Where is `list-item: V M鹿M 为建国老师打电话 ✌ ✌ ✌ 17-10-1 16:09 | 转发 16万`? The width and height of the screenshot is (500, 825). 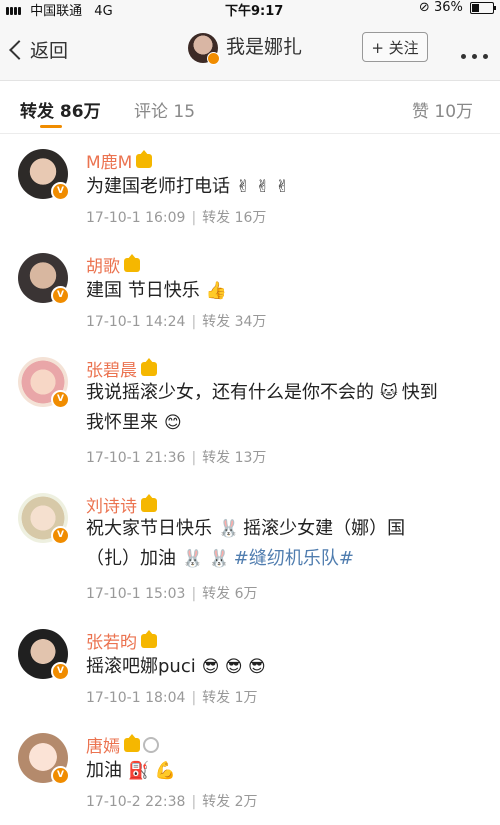
list-item: V M鹿M 为建国老师打电话 ✌ ✌ ✌ 17-10-1 16:09 | 转发 16万 is located at coordinates (250, 186).